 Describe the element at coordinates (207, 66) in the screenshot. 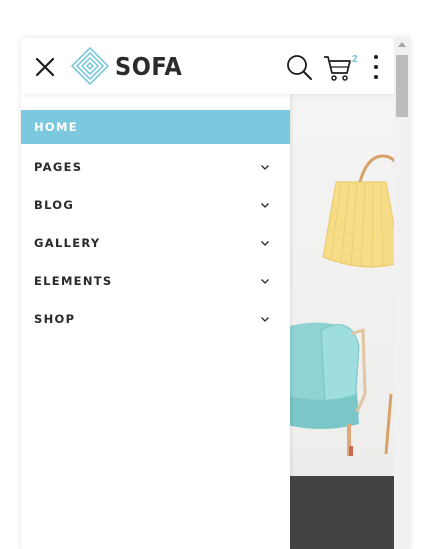

I see `site-header: SOFA 2` at that location.